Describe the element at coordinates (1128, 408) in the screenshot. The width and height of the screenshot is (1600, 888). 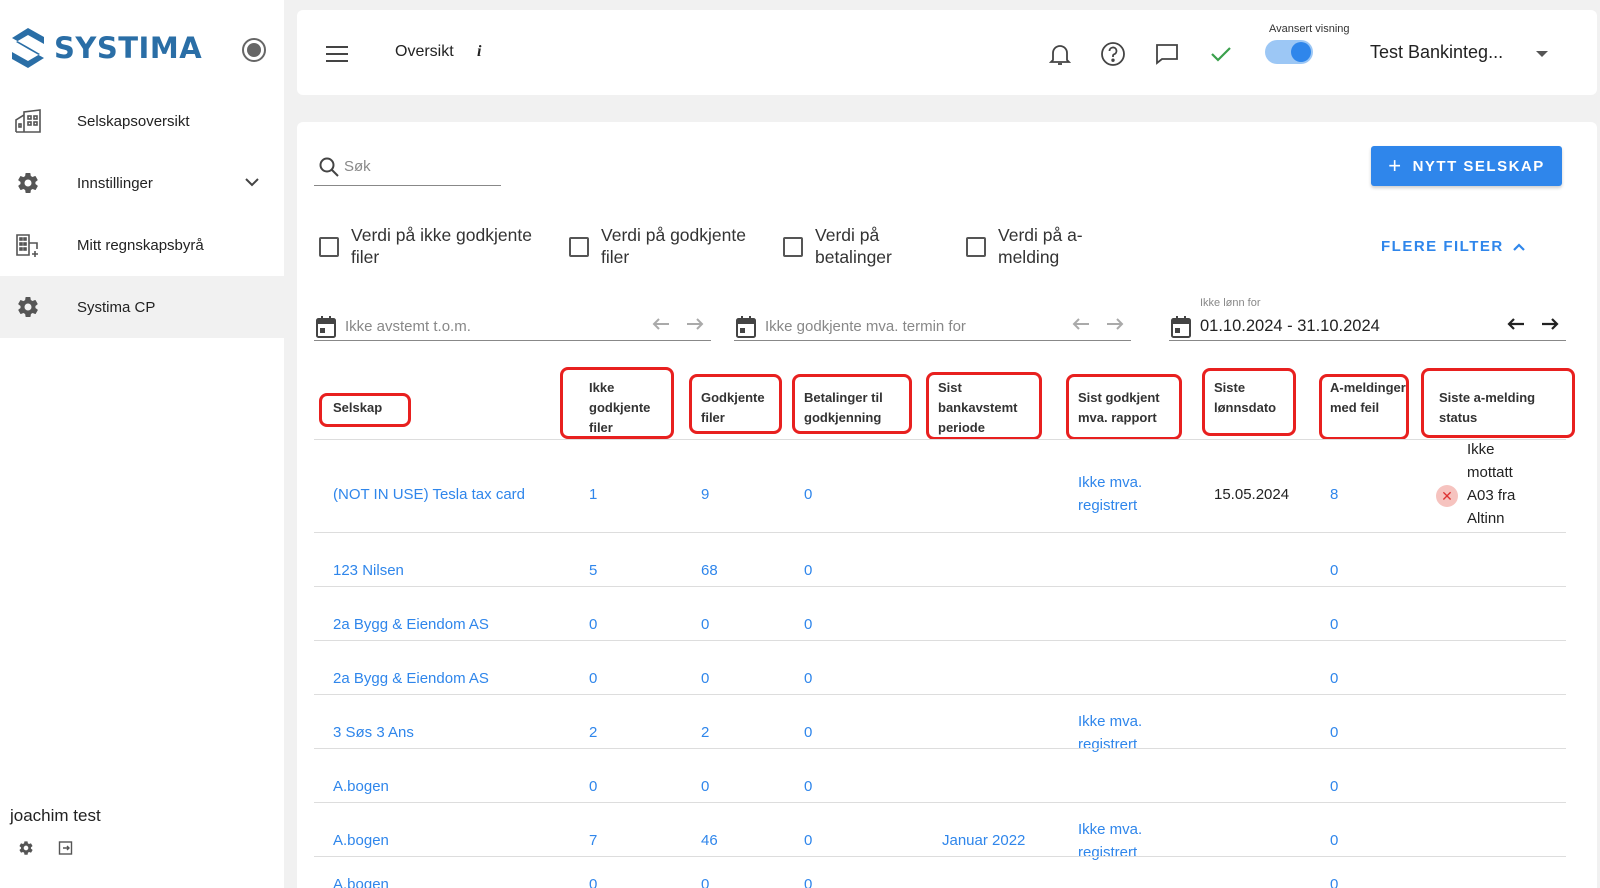
I see `column-header-mva: Sist godkjent mva. rapport` at that location.